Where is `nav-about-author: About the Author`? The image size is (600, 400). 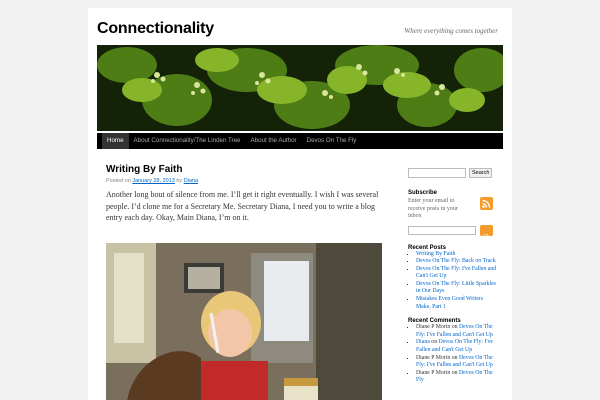
nav-about-author: About the Author is located at coordinates (274, 141).